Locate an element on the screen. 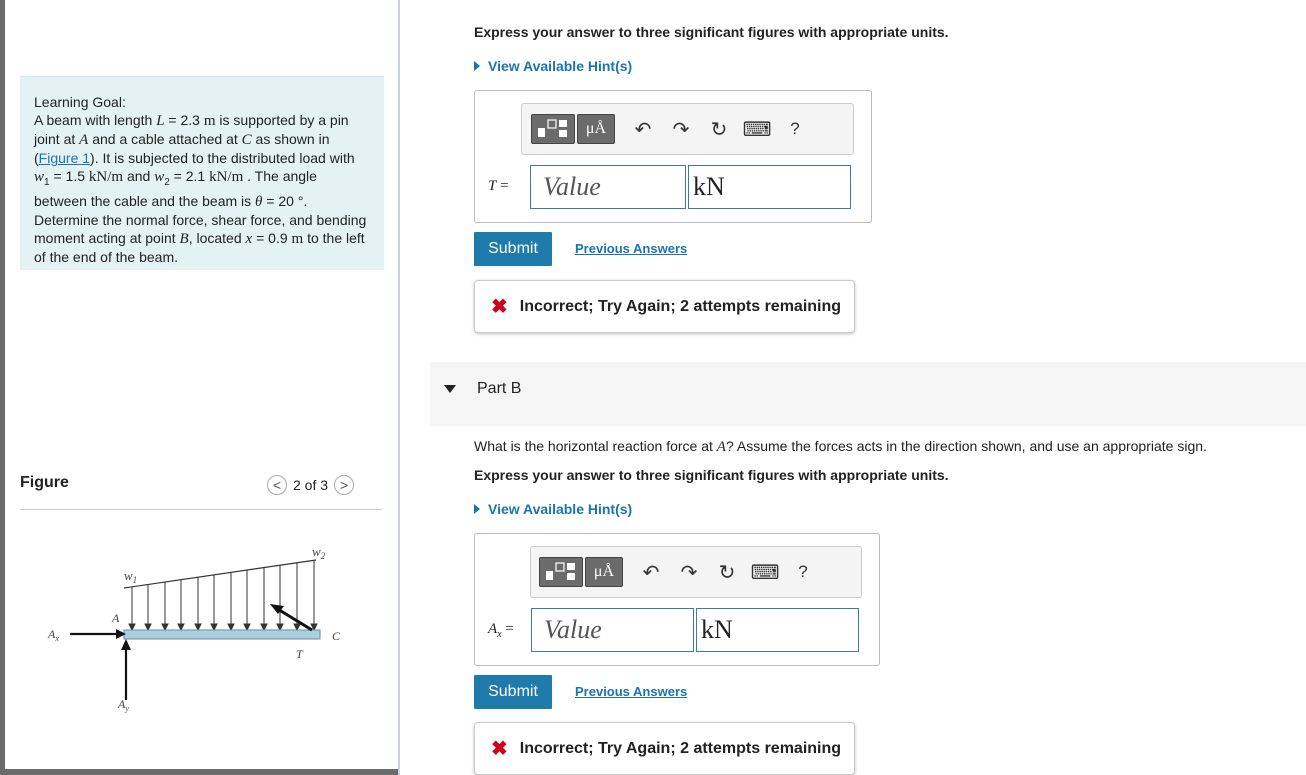 This screenshot has width=1306, height=775. learning-goal-title: Learning Goal: is located at coordinates (80, 102).